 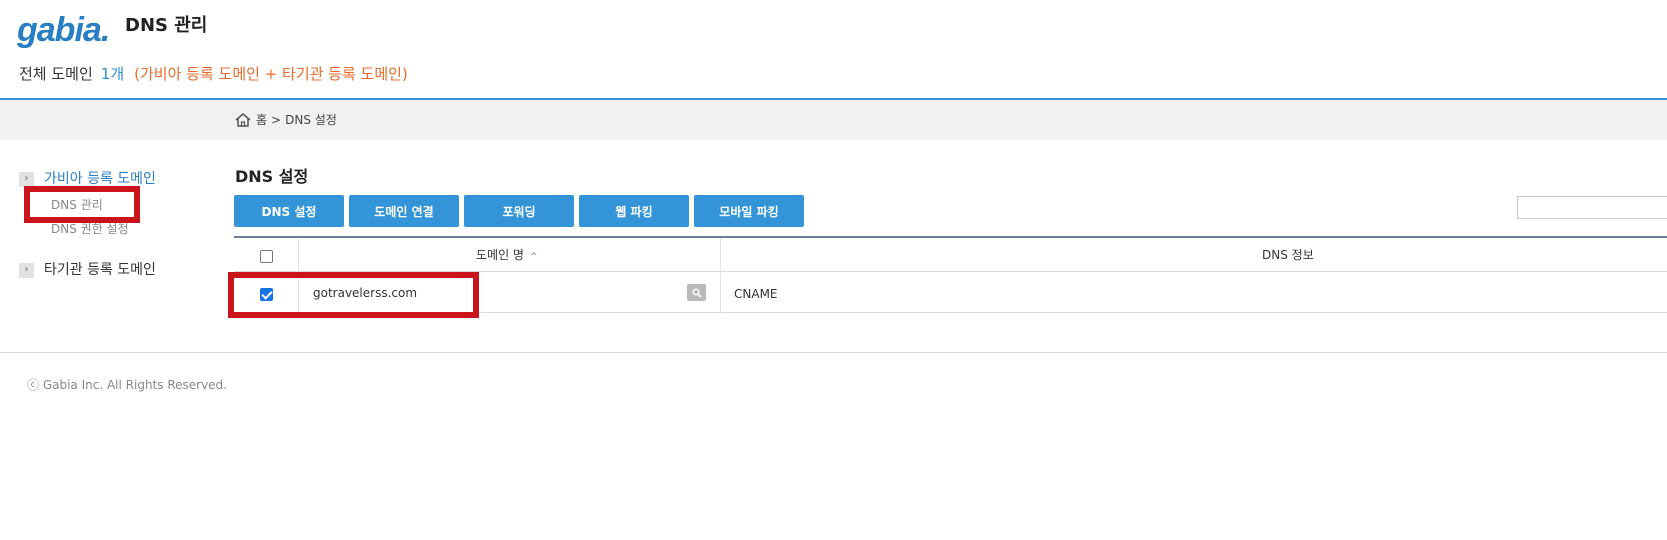 I want to click on domain-summary: 전체 도메인 1개 (가비아 등록 도메인 + 타기관 등록 도메인), so click(x=213, y=74).